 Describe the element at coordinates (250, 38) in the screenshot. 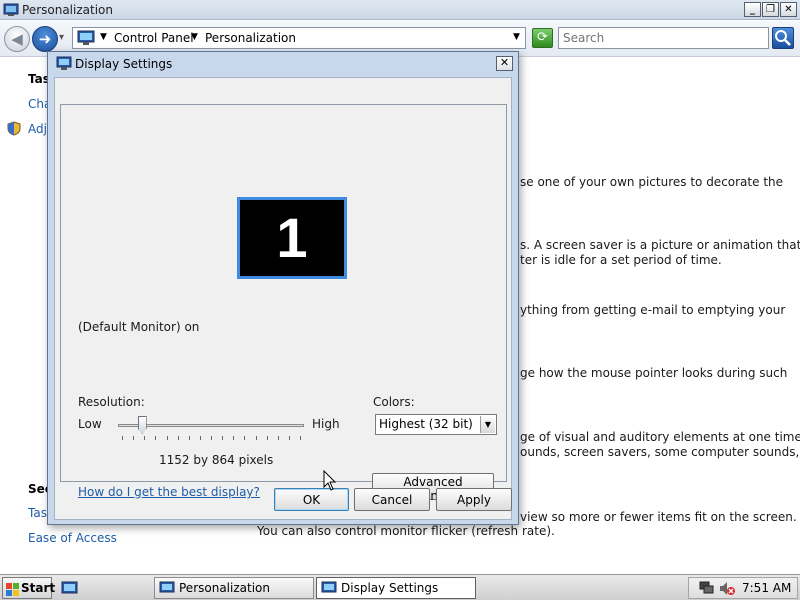

I see `breadcrumb-personalization: Personalization` at that location.